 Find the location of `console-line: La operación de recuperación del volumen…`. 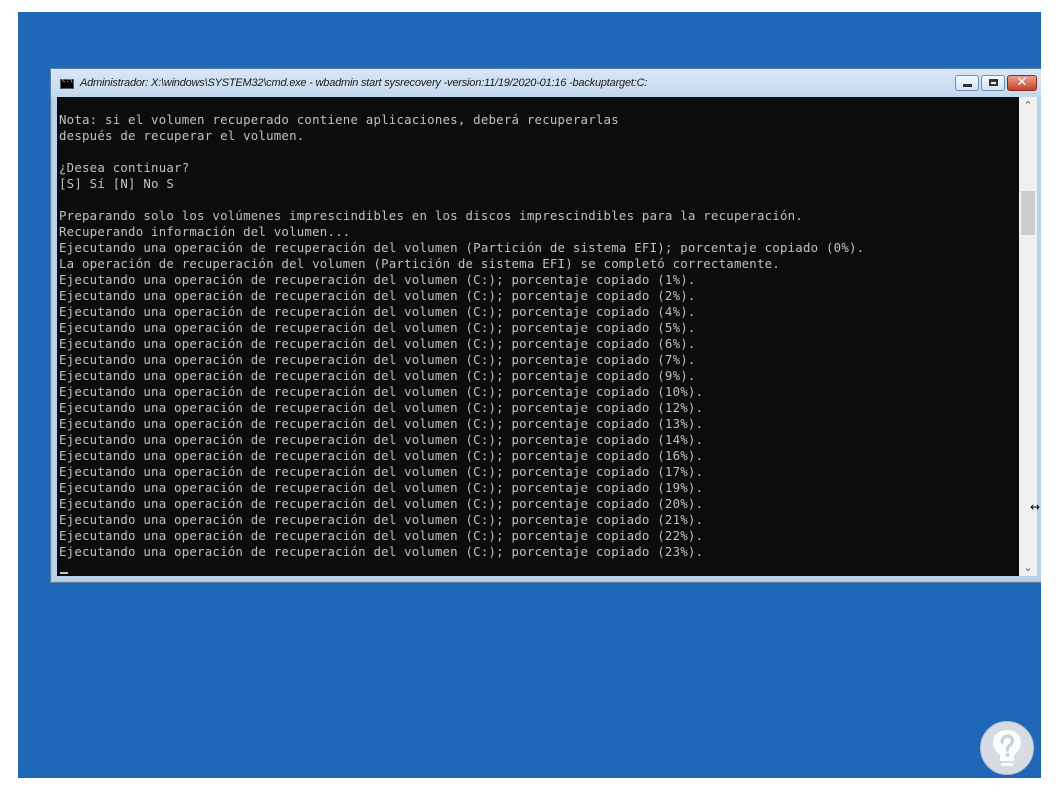

console-line: La operación de recuperación del volumen… is located at coordinates (419, 263).